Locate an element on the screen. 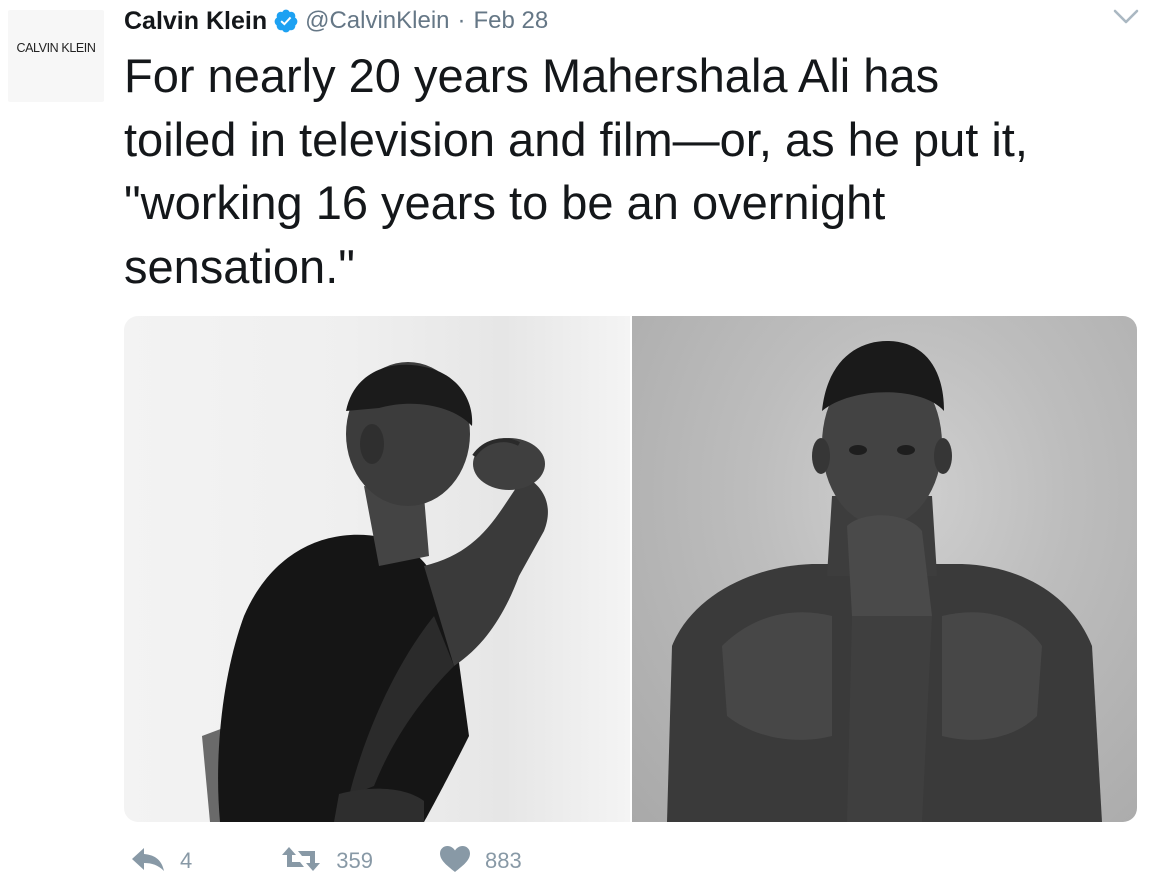 Image resolution: width=1169 pixels, height=880 pixels. verified-badge-icon is located at coordinates (286, 21).